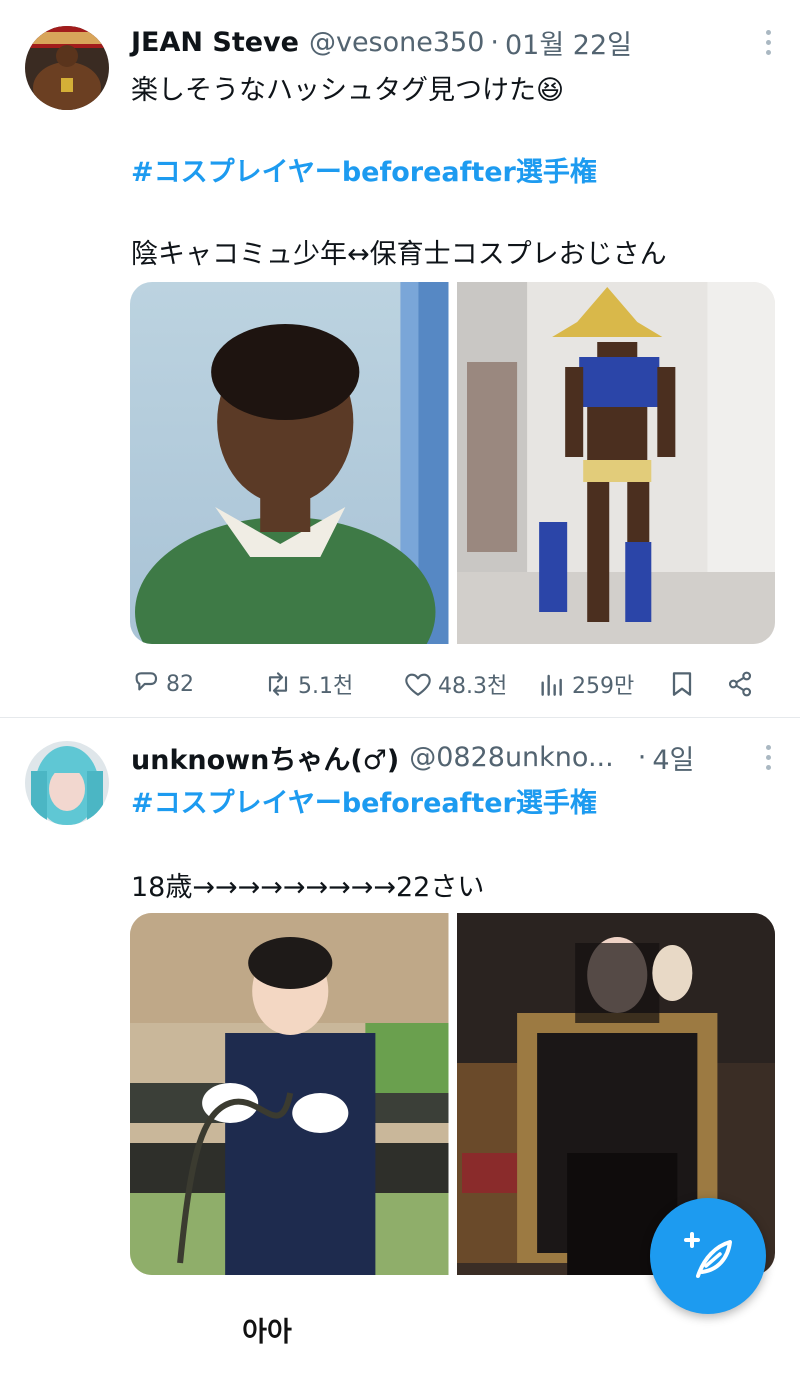  I want to click on views-button: 259만, so click(601, 684).